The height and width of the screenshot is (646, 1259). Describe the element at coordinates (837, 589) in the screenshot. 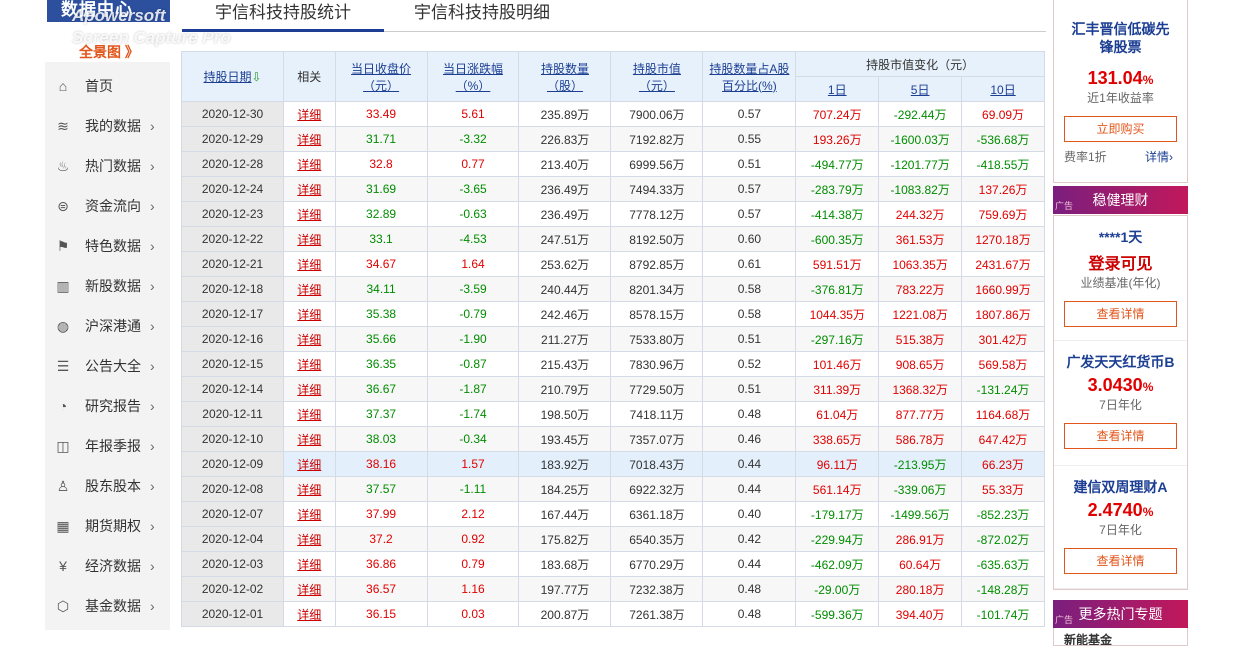

I see `cell-d1: -29.00万` at that location.